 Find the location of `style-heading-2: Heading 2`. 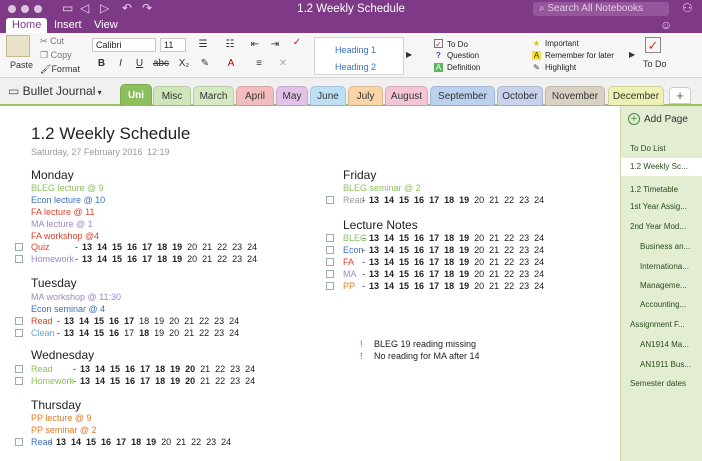

style-heading-2: Heading 2 is located at coordinates (355, 67).